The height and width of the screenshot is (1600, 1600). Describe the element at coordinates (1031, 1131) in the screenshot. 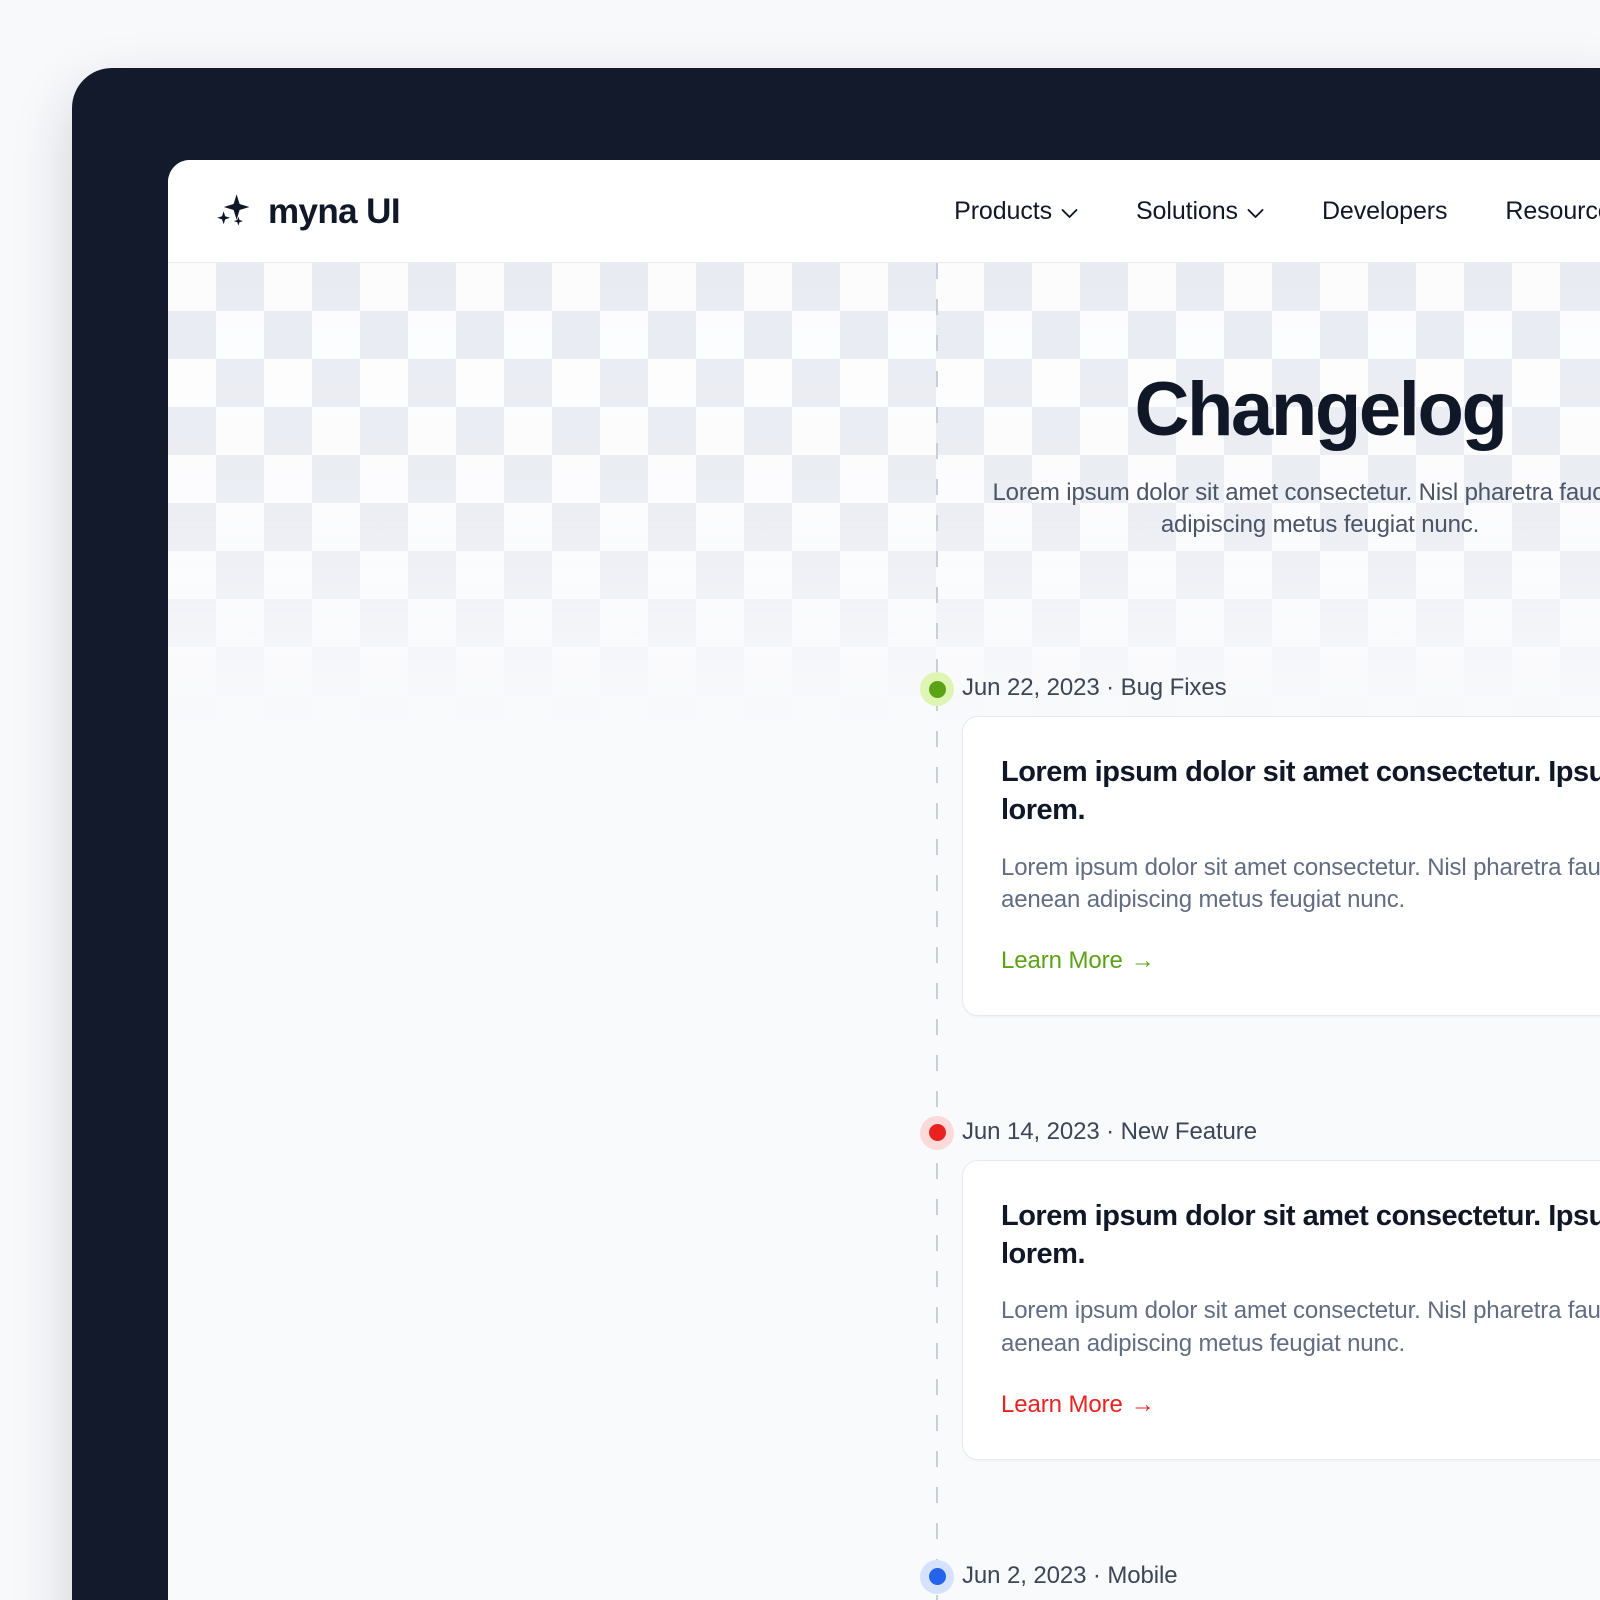

I see `entry-date: Jun 14, 2023` at that location.